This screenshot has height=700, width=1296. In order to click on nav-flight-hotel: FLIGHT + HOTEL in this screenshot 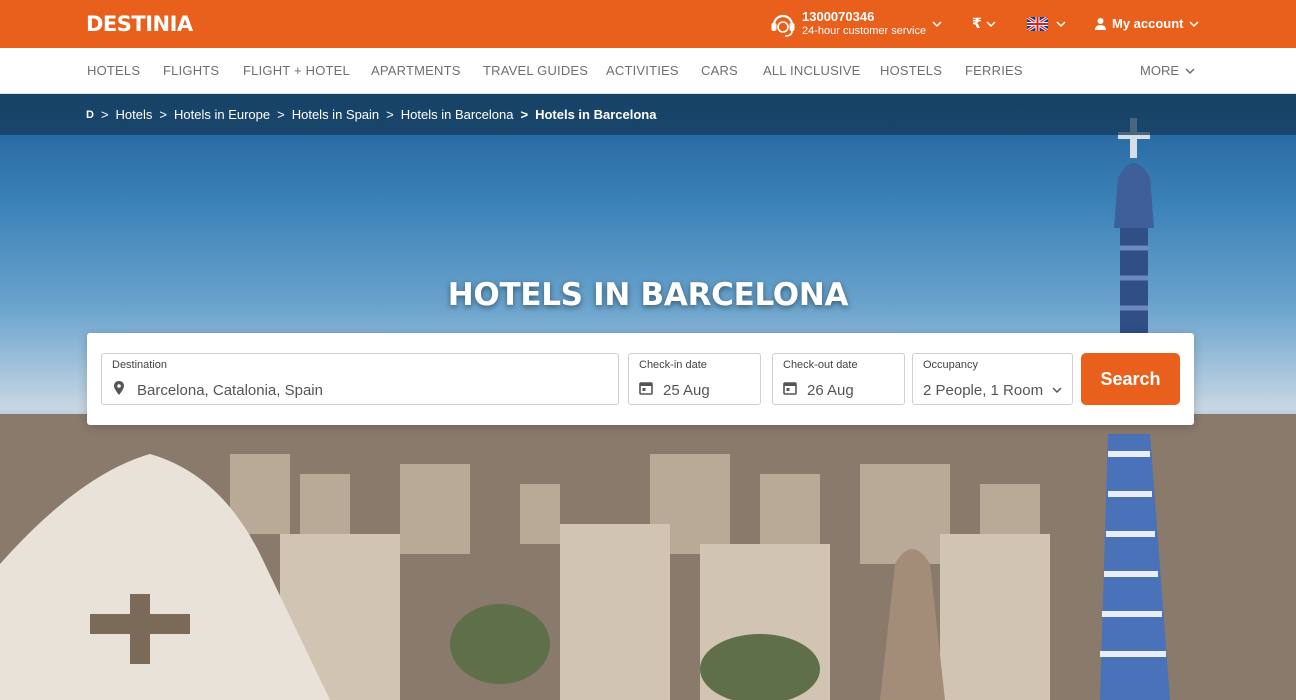, I will do `click(296, 70)`.